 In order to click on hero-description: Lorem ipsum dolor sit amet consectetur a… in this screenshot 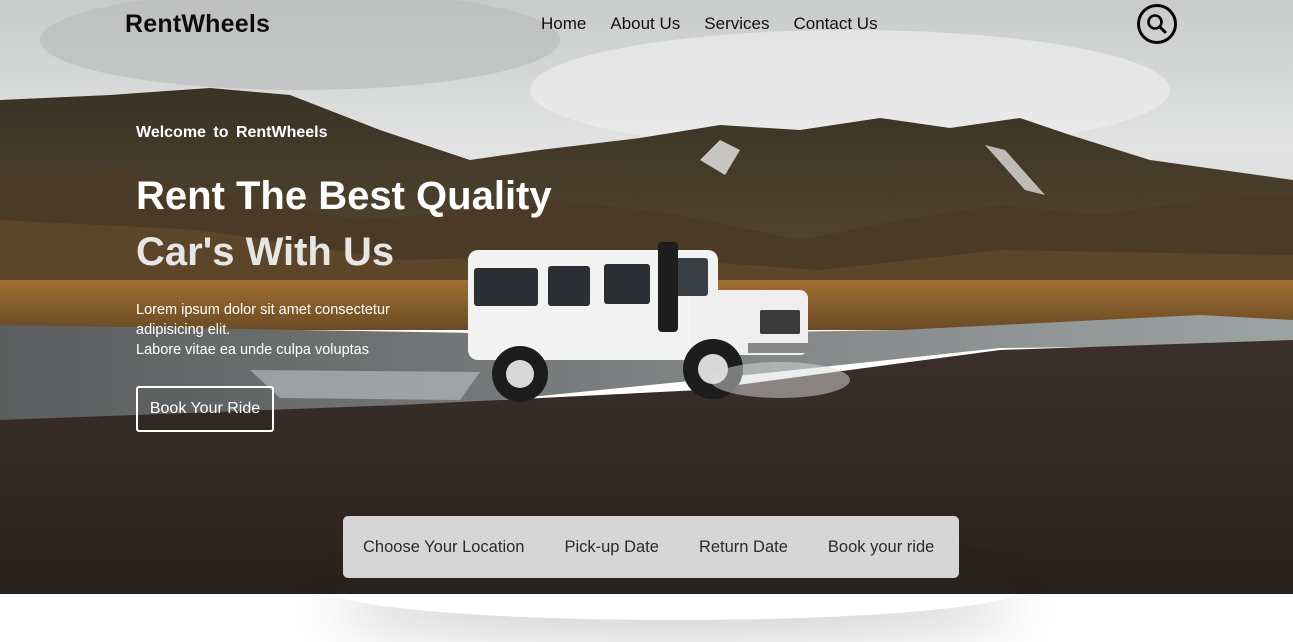, I will do `click(286, 330)`.